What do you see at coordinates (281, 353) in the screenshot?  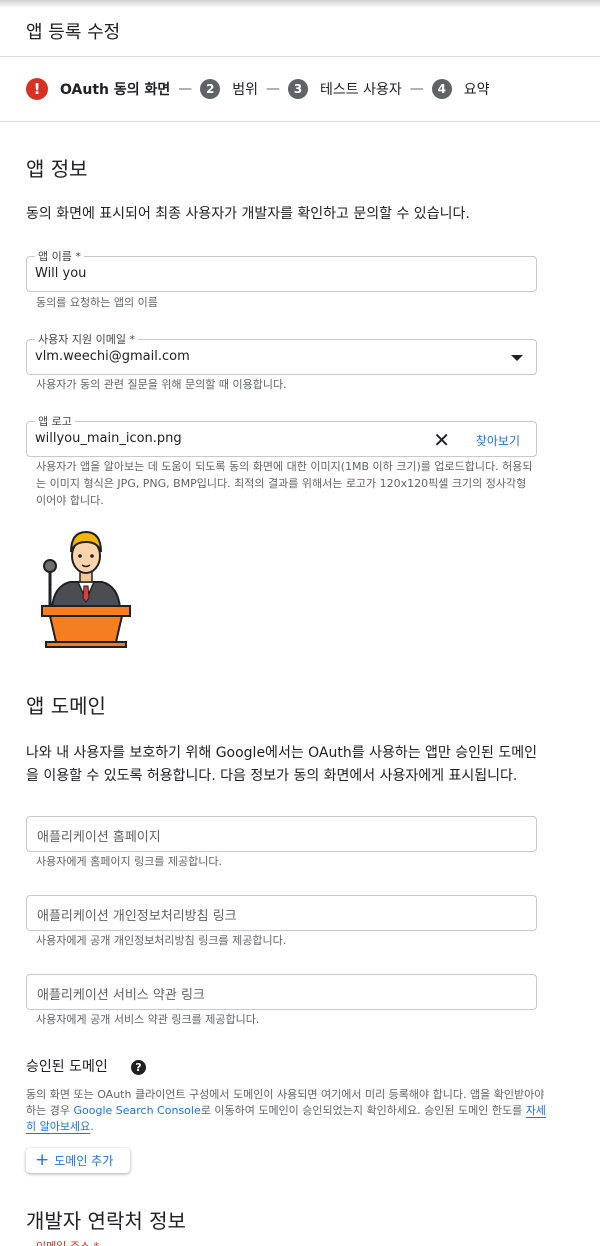 I see `support-email-select: 사용자 지원 이메일 * vlm.weechi@gmail.com` at bounding box center [281, 353].